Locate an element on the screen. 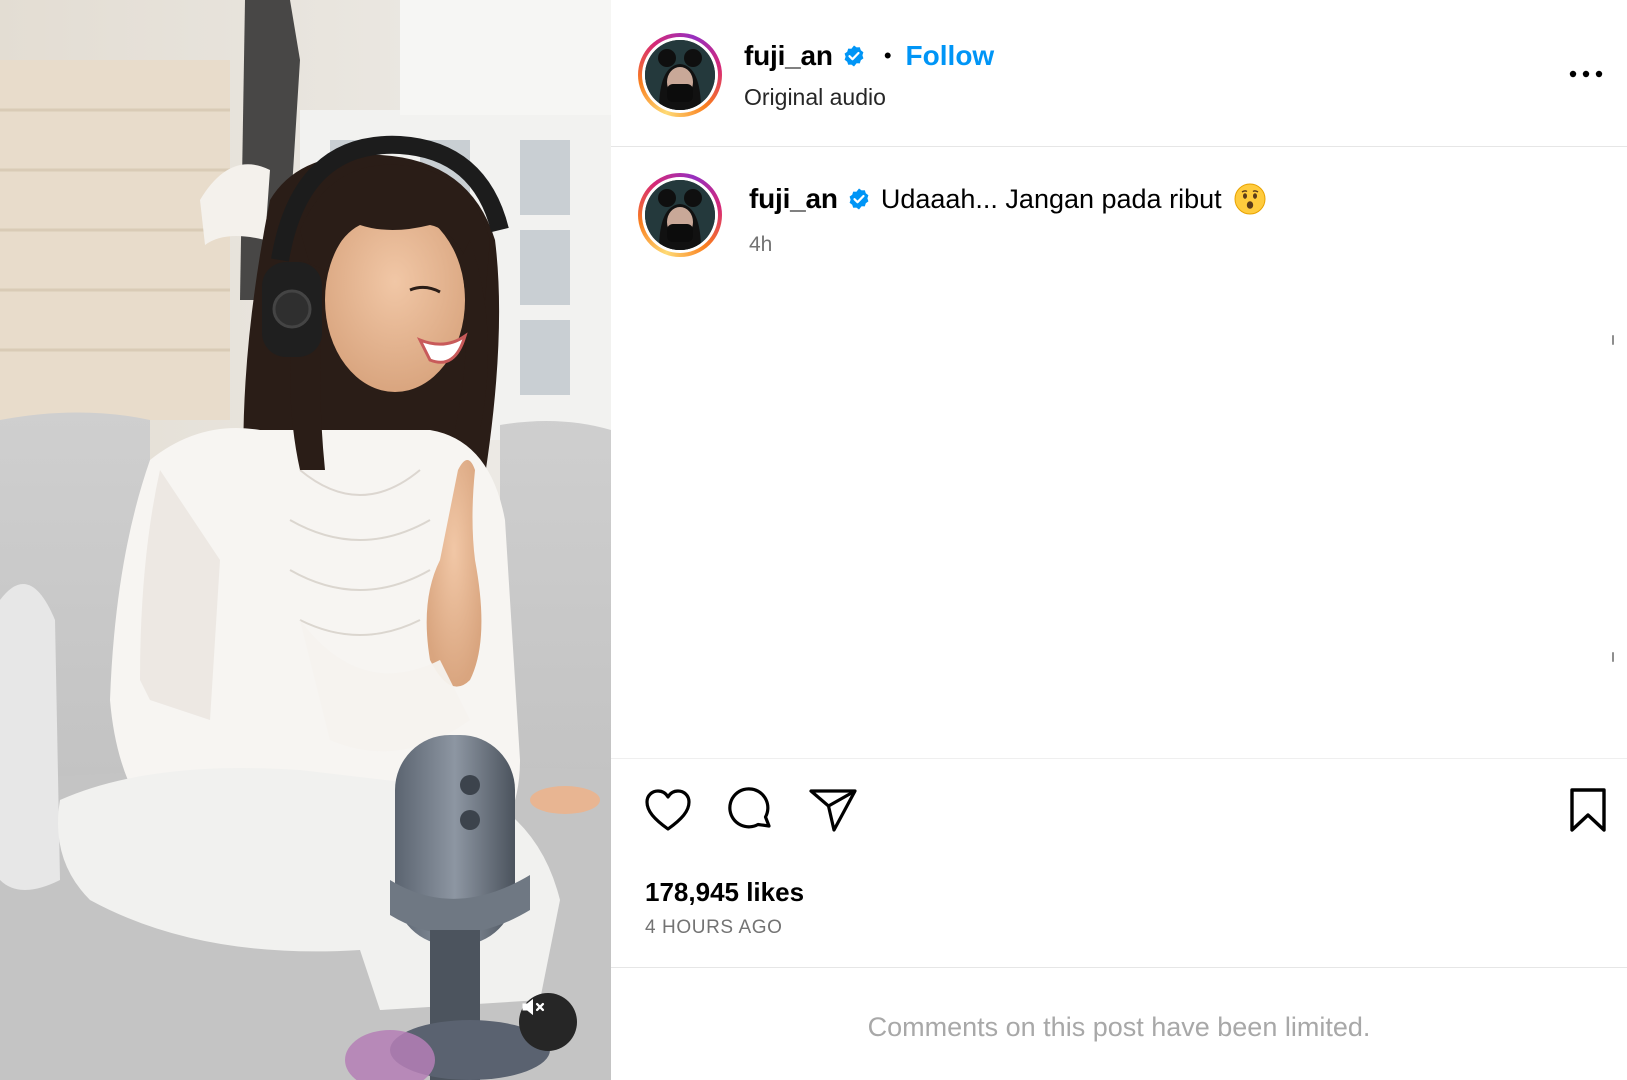 The height and width of the screenshot is (1080, 1627). heart-icon is located at coordinates (668, 812).